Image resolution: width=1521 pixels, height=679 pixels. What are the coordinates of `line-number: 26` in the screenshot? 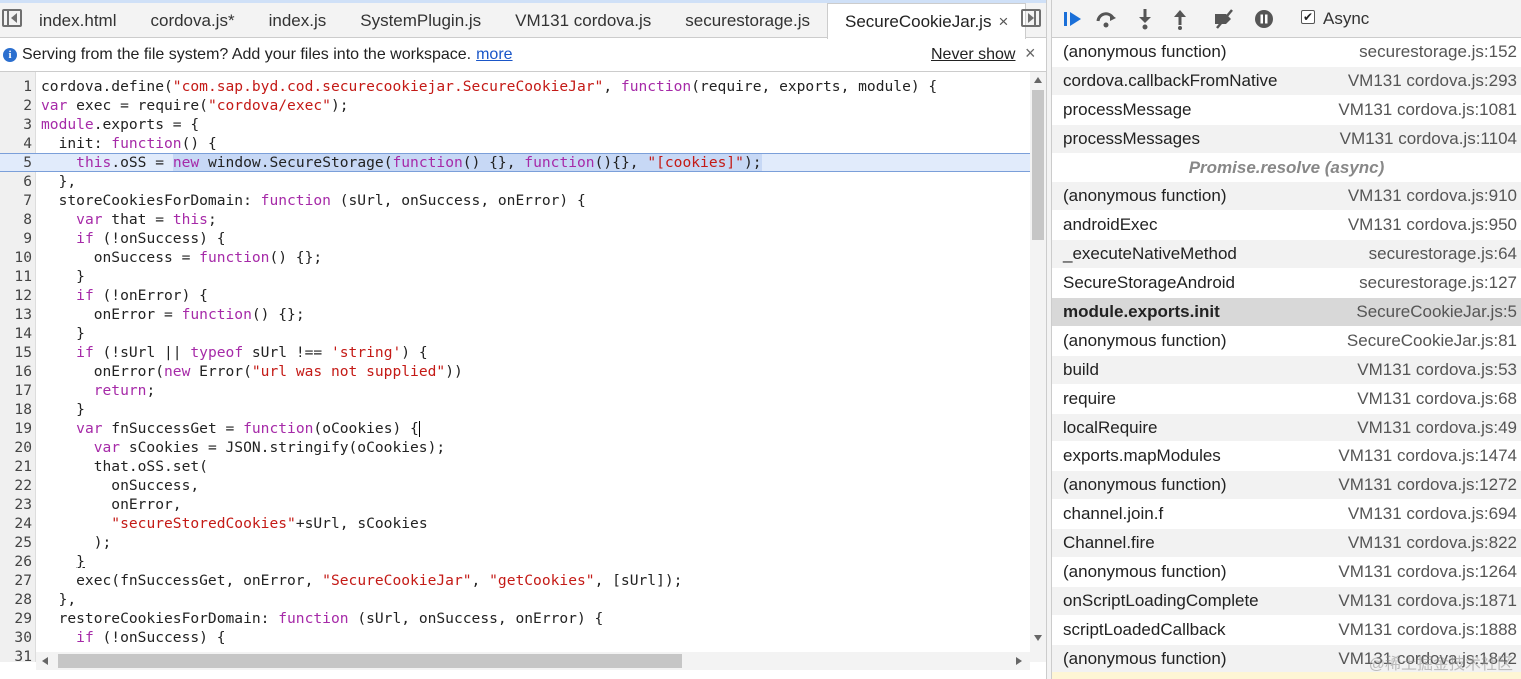 It's located at (16, 561).